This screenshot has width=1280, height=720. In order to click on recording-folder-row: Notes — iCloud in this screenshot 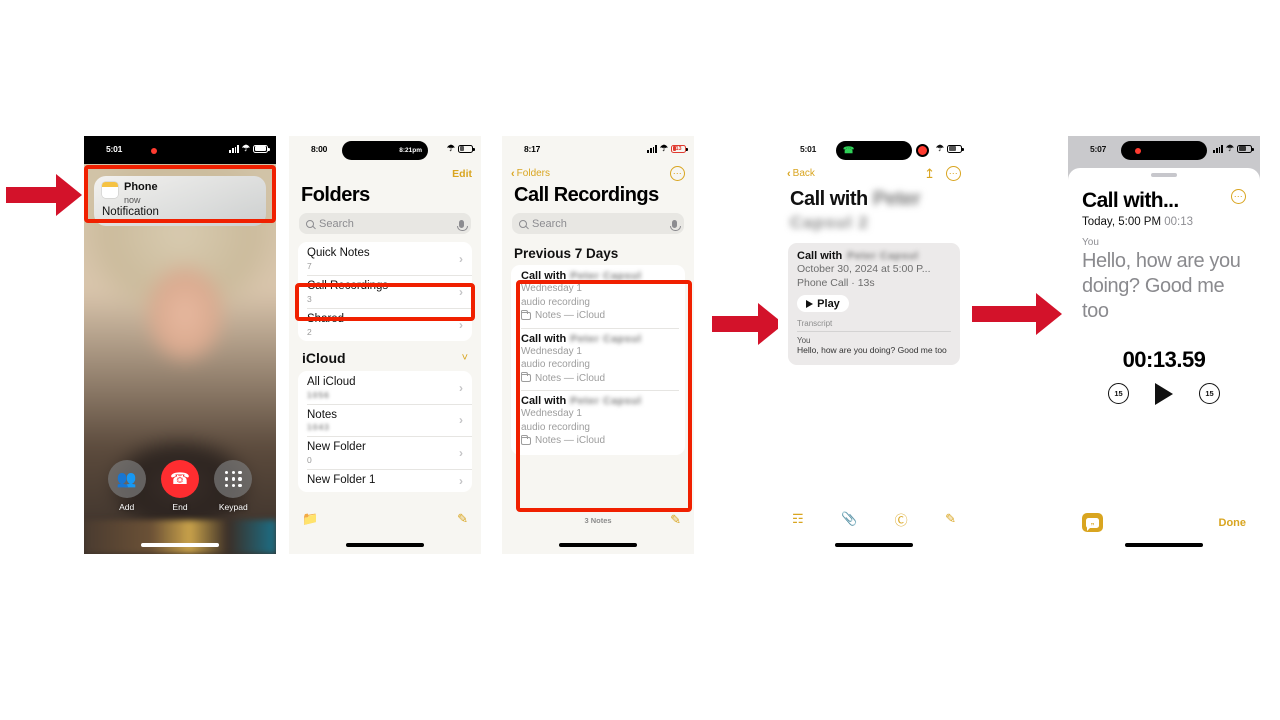, I will do `click(597, 379)`.